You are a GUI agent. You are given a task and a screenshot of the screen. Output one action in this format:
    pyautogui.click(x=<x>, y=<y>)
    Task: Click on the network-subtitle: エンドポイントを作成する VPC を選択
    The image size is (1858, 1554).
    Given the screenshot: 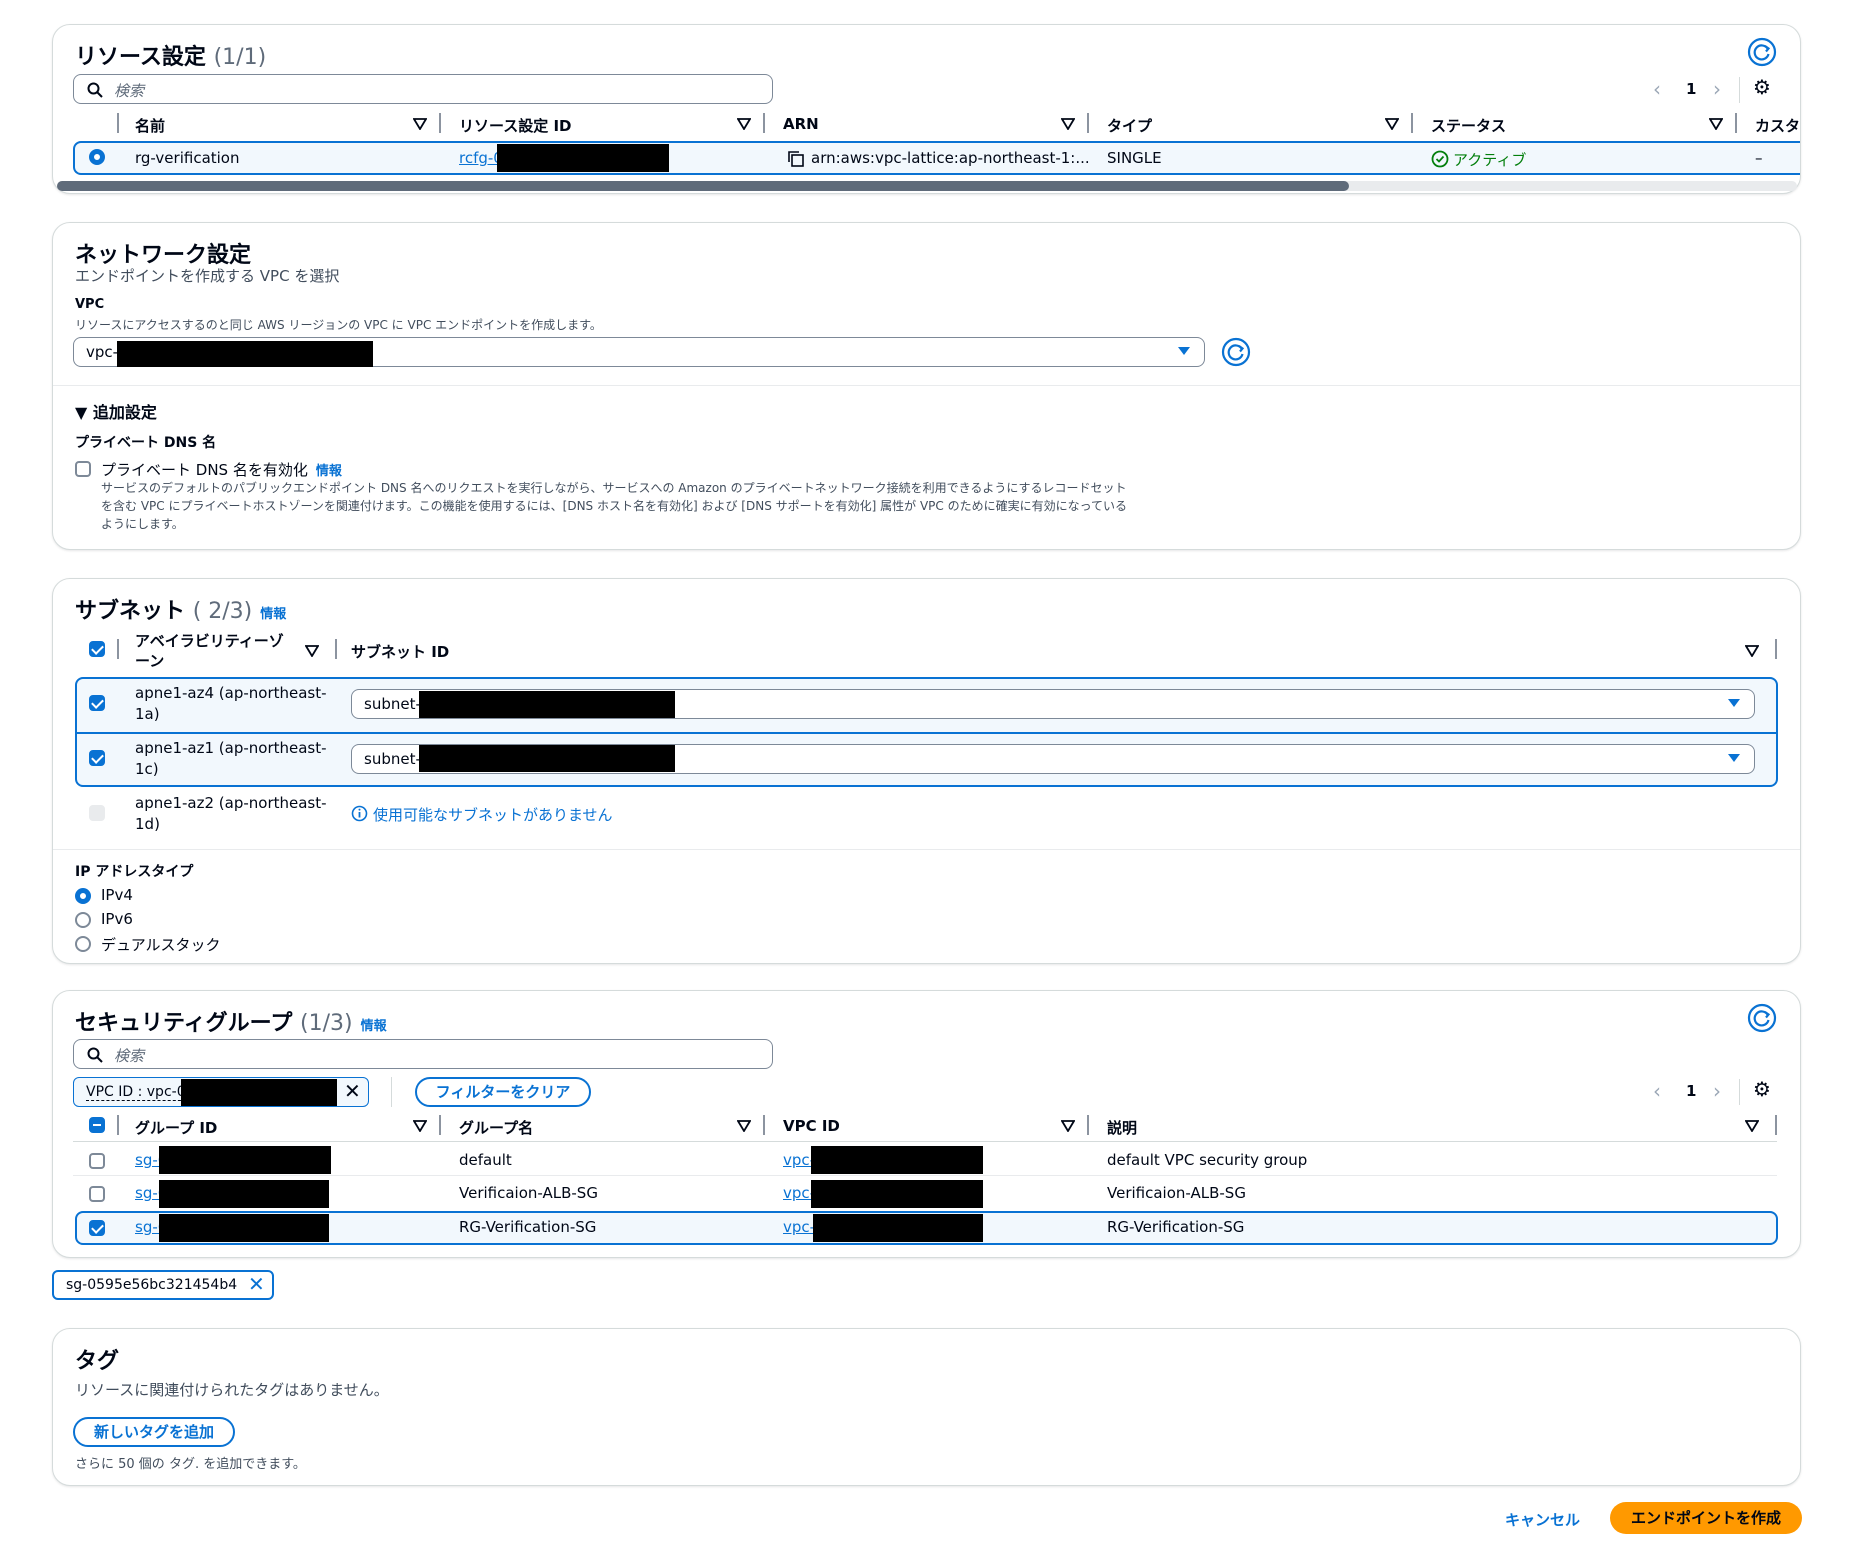 What is the action you would take?
    pyautogui.click(x=207, y=276)
    